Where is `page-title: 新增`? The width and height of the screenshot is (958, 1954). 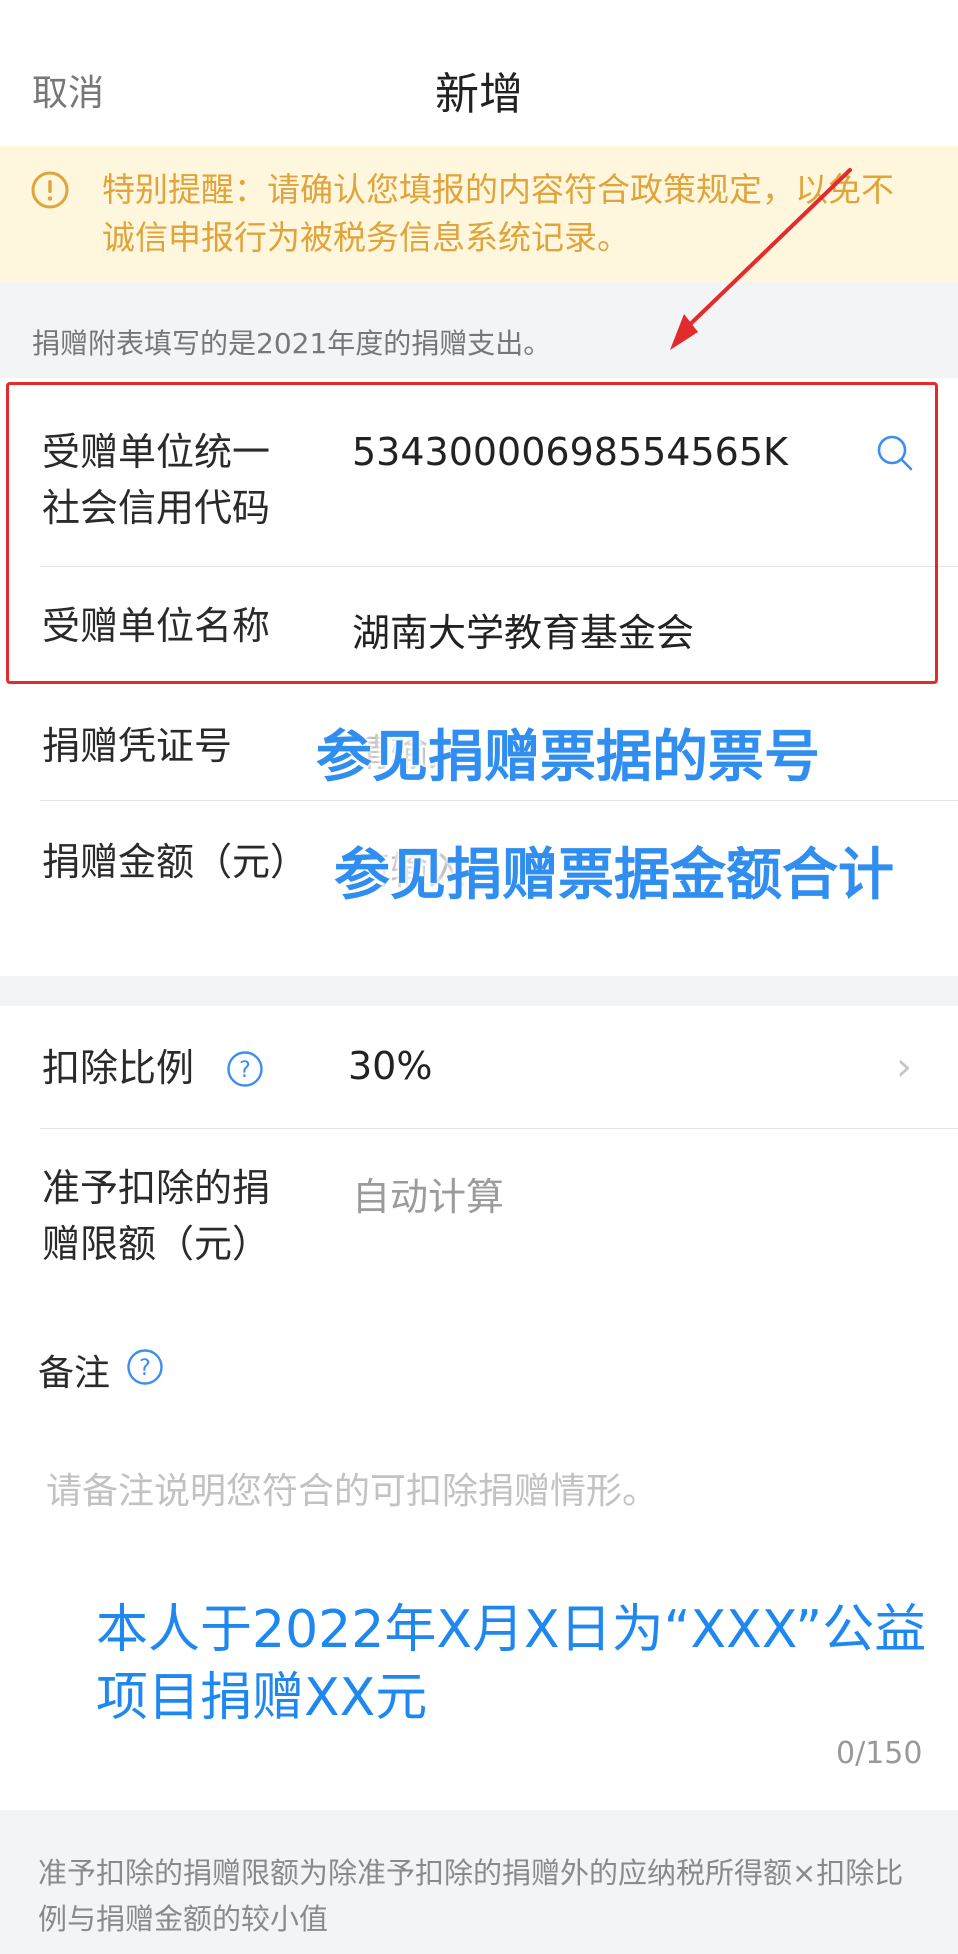 page-title: 新增 is located at coordinates (479, 94).